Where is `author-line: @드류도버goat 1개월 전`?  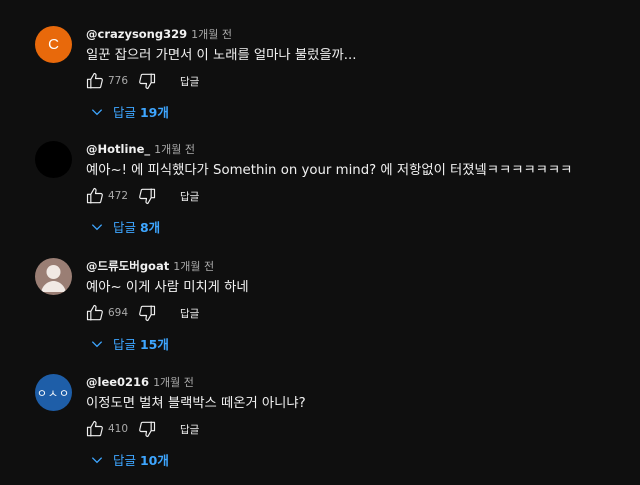 author-line: @드류도버goat 1개월 전 is located at coordinates (150, 266).